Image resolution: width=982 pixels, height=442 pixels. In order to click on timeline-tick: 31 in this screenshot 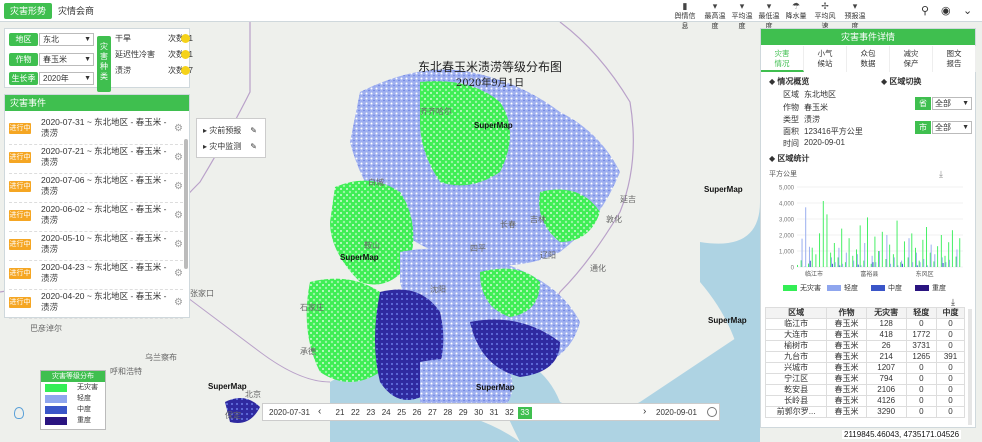, I will do `click(494, 413)`.